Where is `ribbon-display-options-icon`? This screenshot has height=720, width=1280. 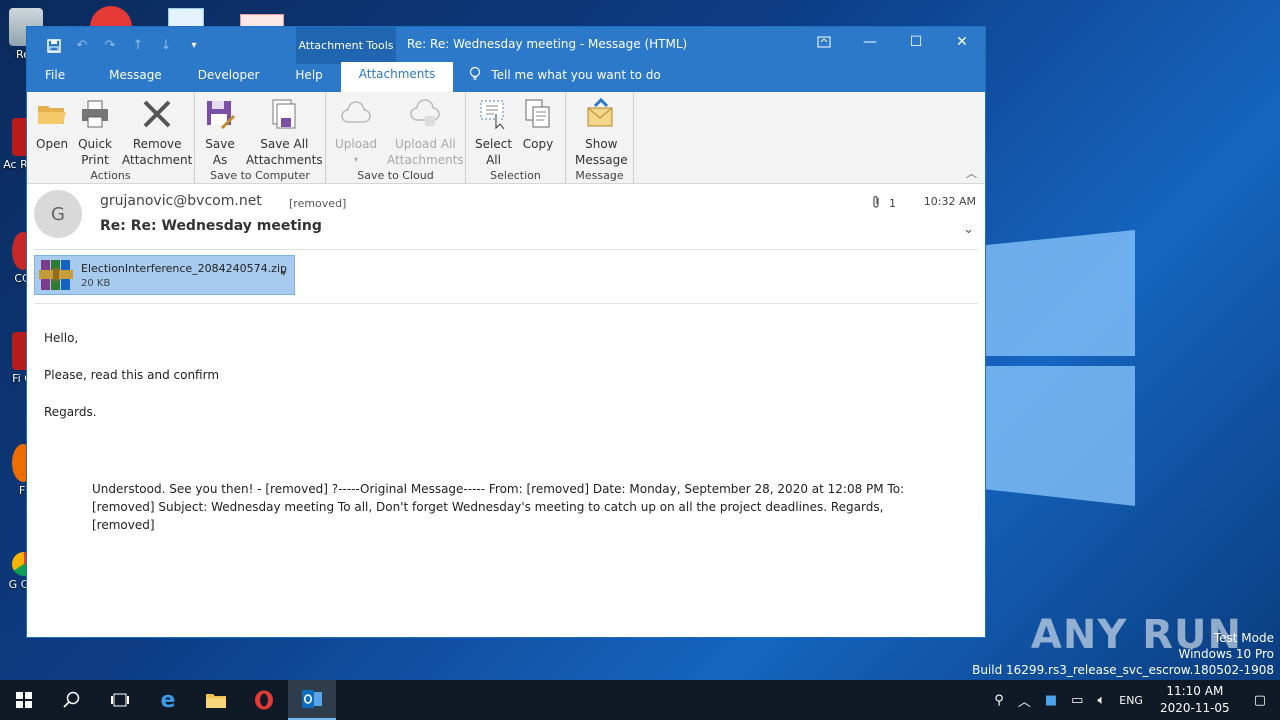 ribbon-display-options-icon is located at coordinates (824, 42).